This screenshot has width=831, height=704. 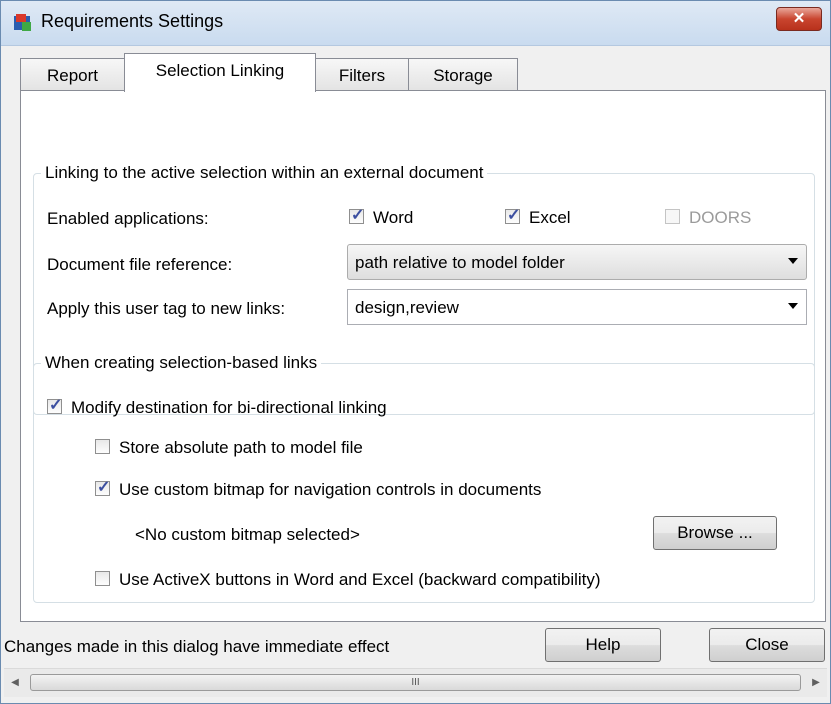 What do you see at coordinates (241, 448) in the screenshot?
I see `store-absolute-path-label: Store absolute path to model file` at bounding box center [241, 448].